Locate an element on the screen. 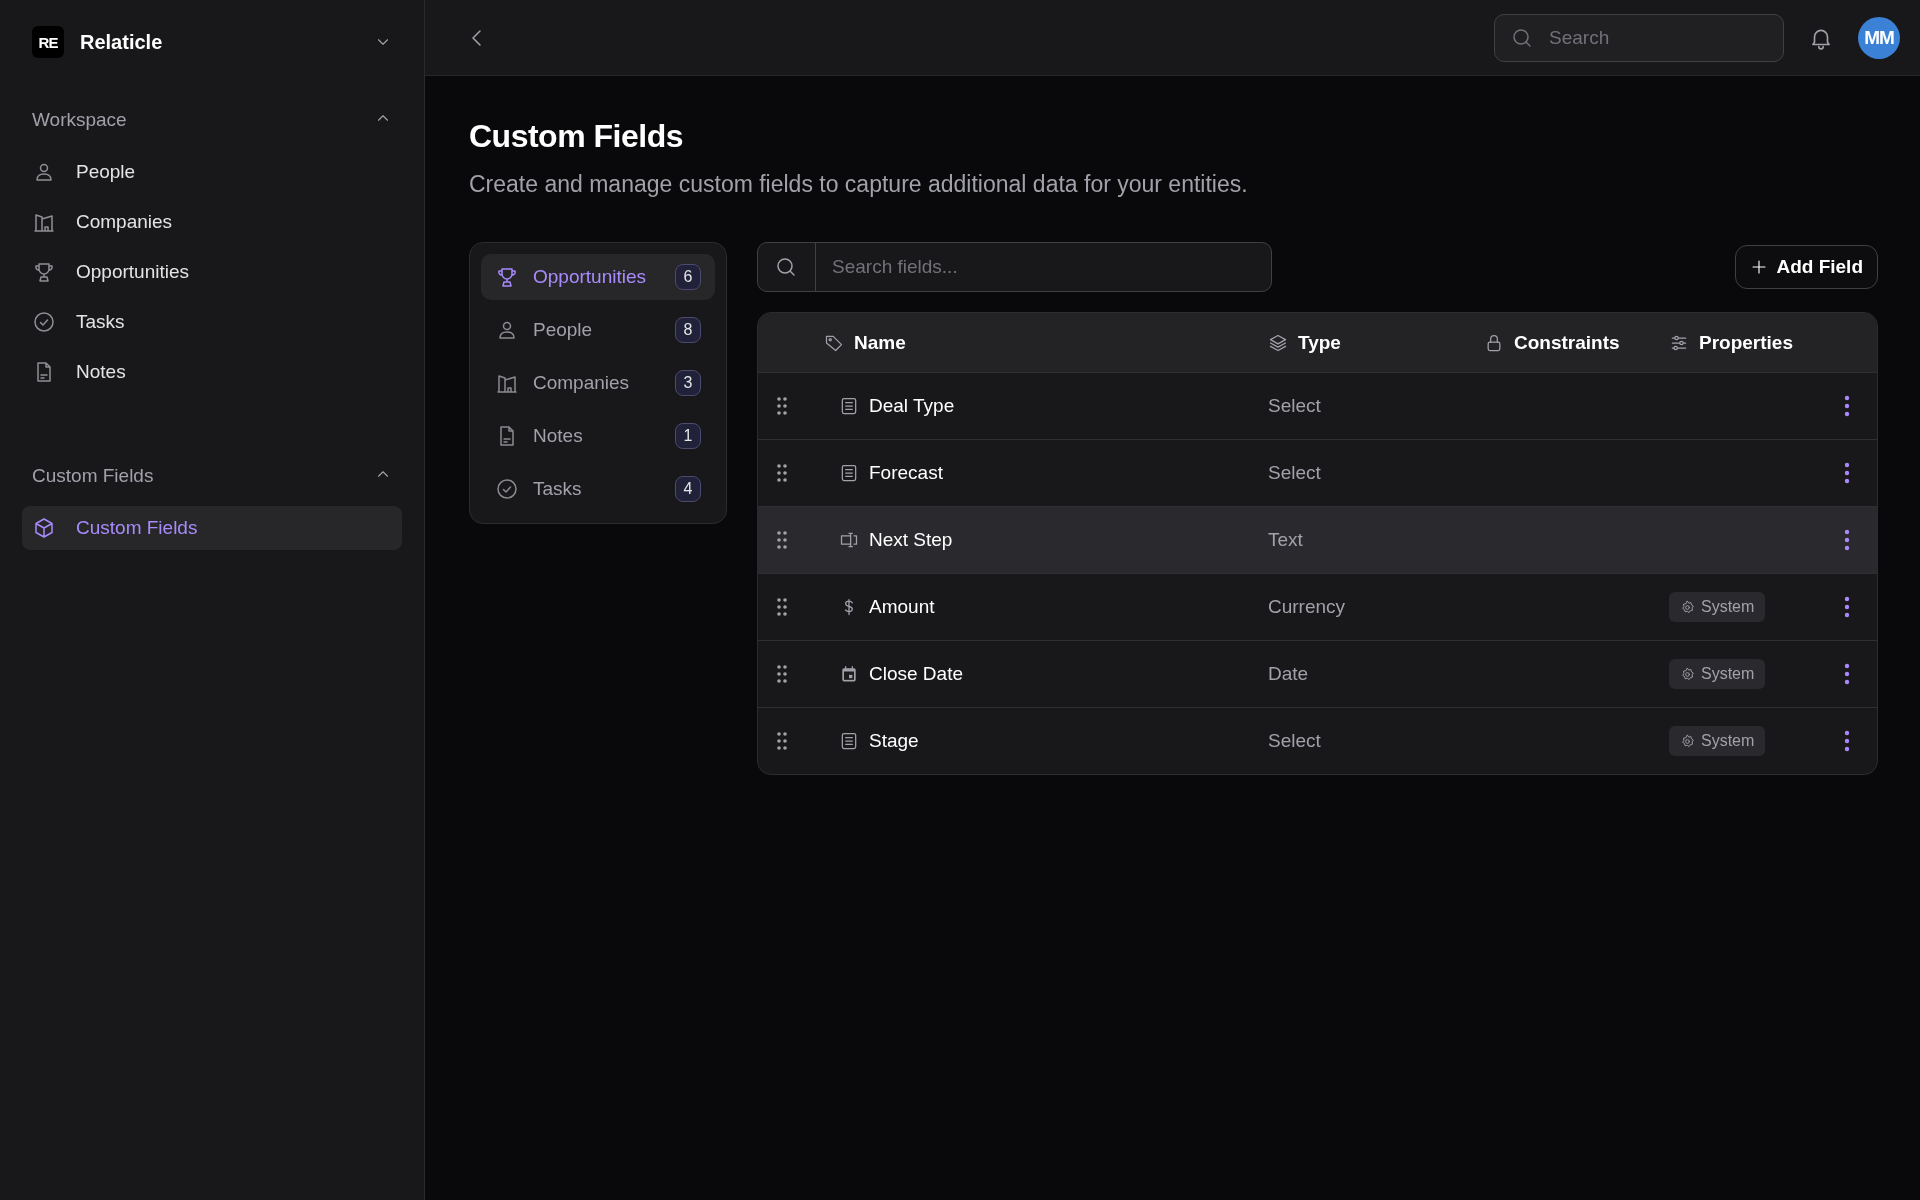 This screenshot has height=1200, width=1920. page-description: Create and manage custom fields to capture additional data for your entities. is located at coordinates (859, 184).